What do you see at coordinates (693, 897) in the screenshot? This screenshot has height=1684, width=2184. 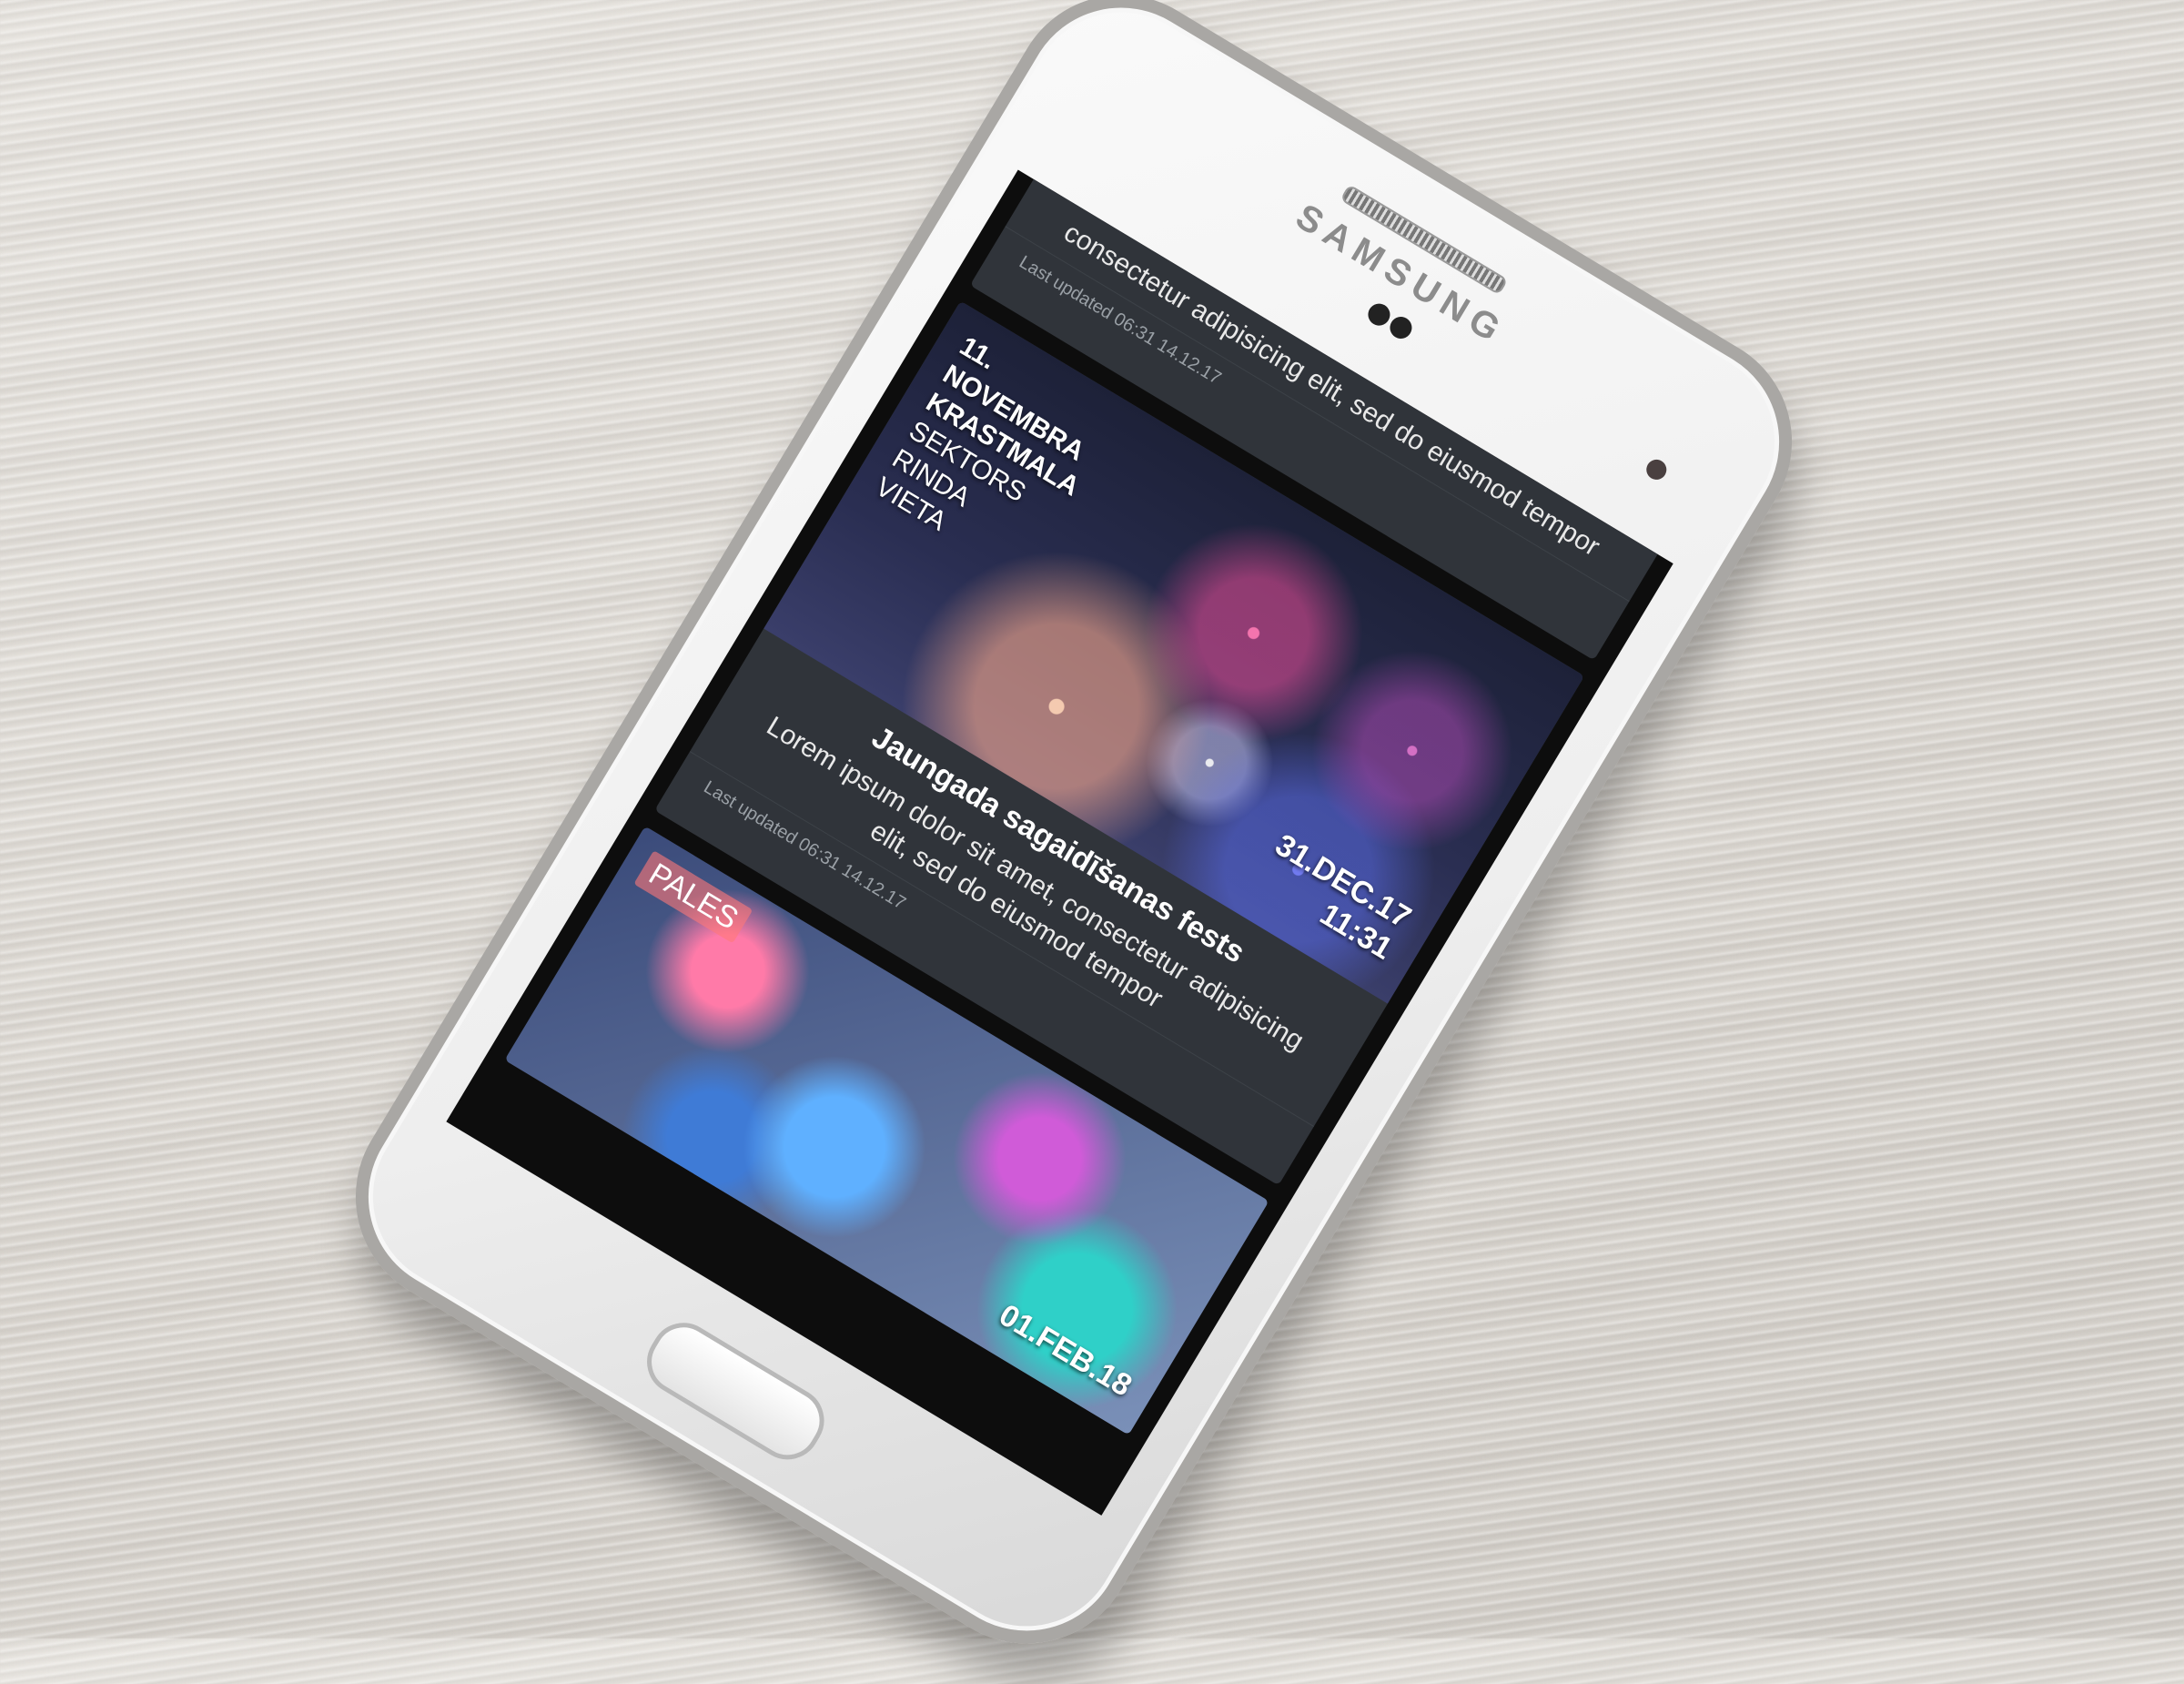 I see `event-label: PALES` at bounding box center [693, 897].